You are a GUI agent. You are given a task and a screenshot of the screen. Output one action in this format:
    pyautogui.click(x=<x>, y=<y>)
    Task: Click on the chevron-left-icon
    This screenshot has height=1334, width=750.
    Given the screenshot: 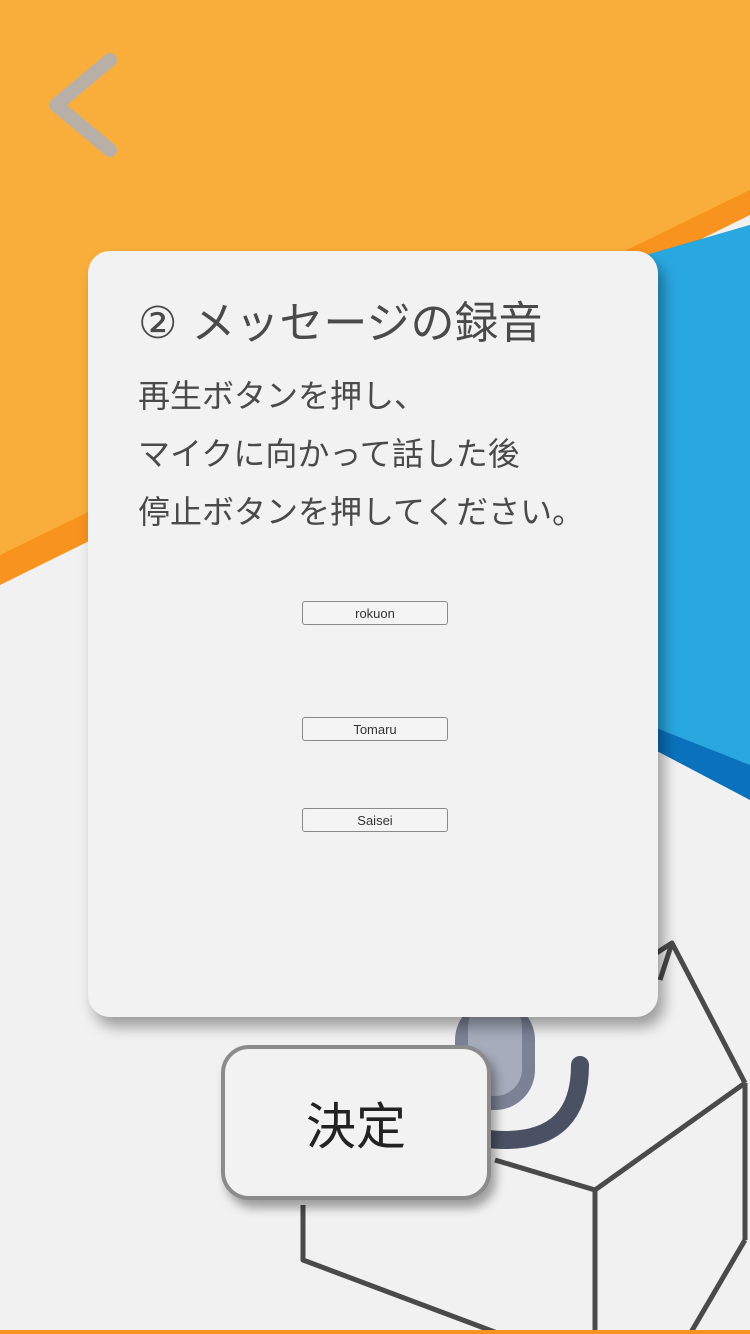 What is the action you would take?
    pyautogui.click(x=83, y=105)
    